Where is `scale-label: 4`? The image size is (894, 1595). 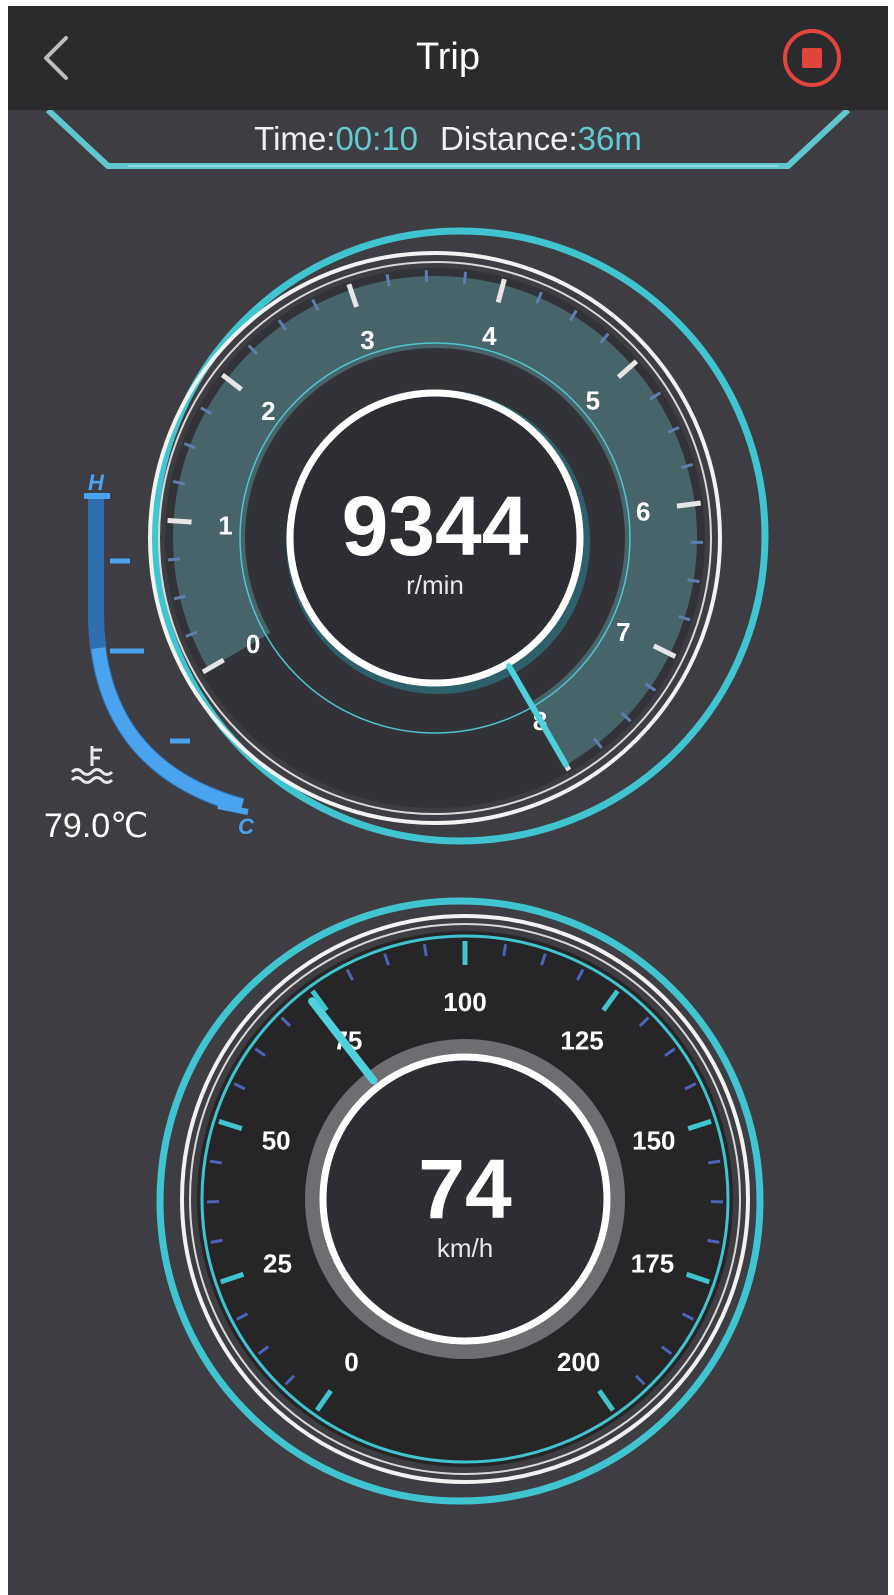
scale-label: 4 is located at coordinates (489, 336).